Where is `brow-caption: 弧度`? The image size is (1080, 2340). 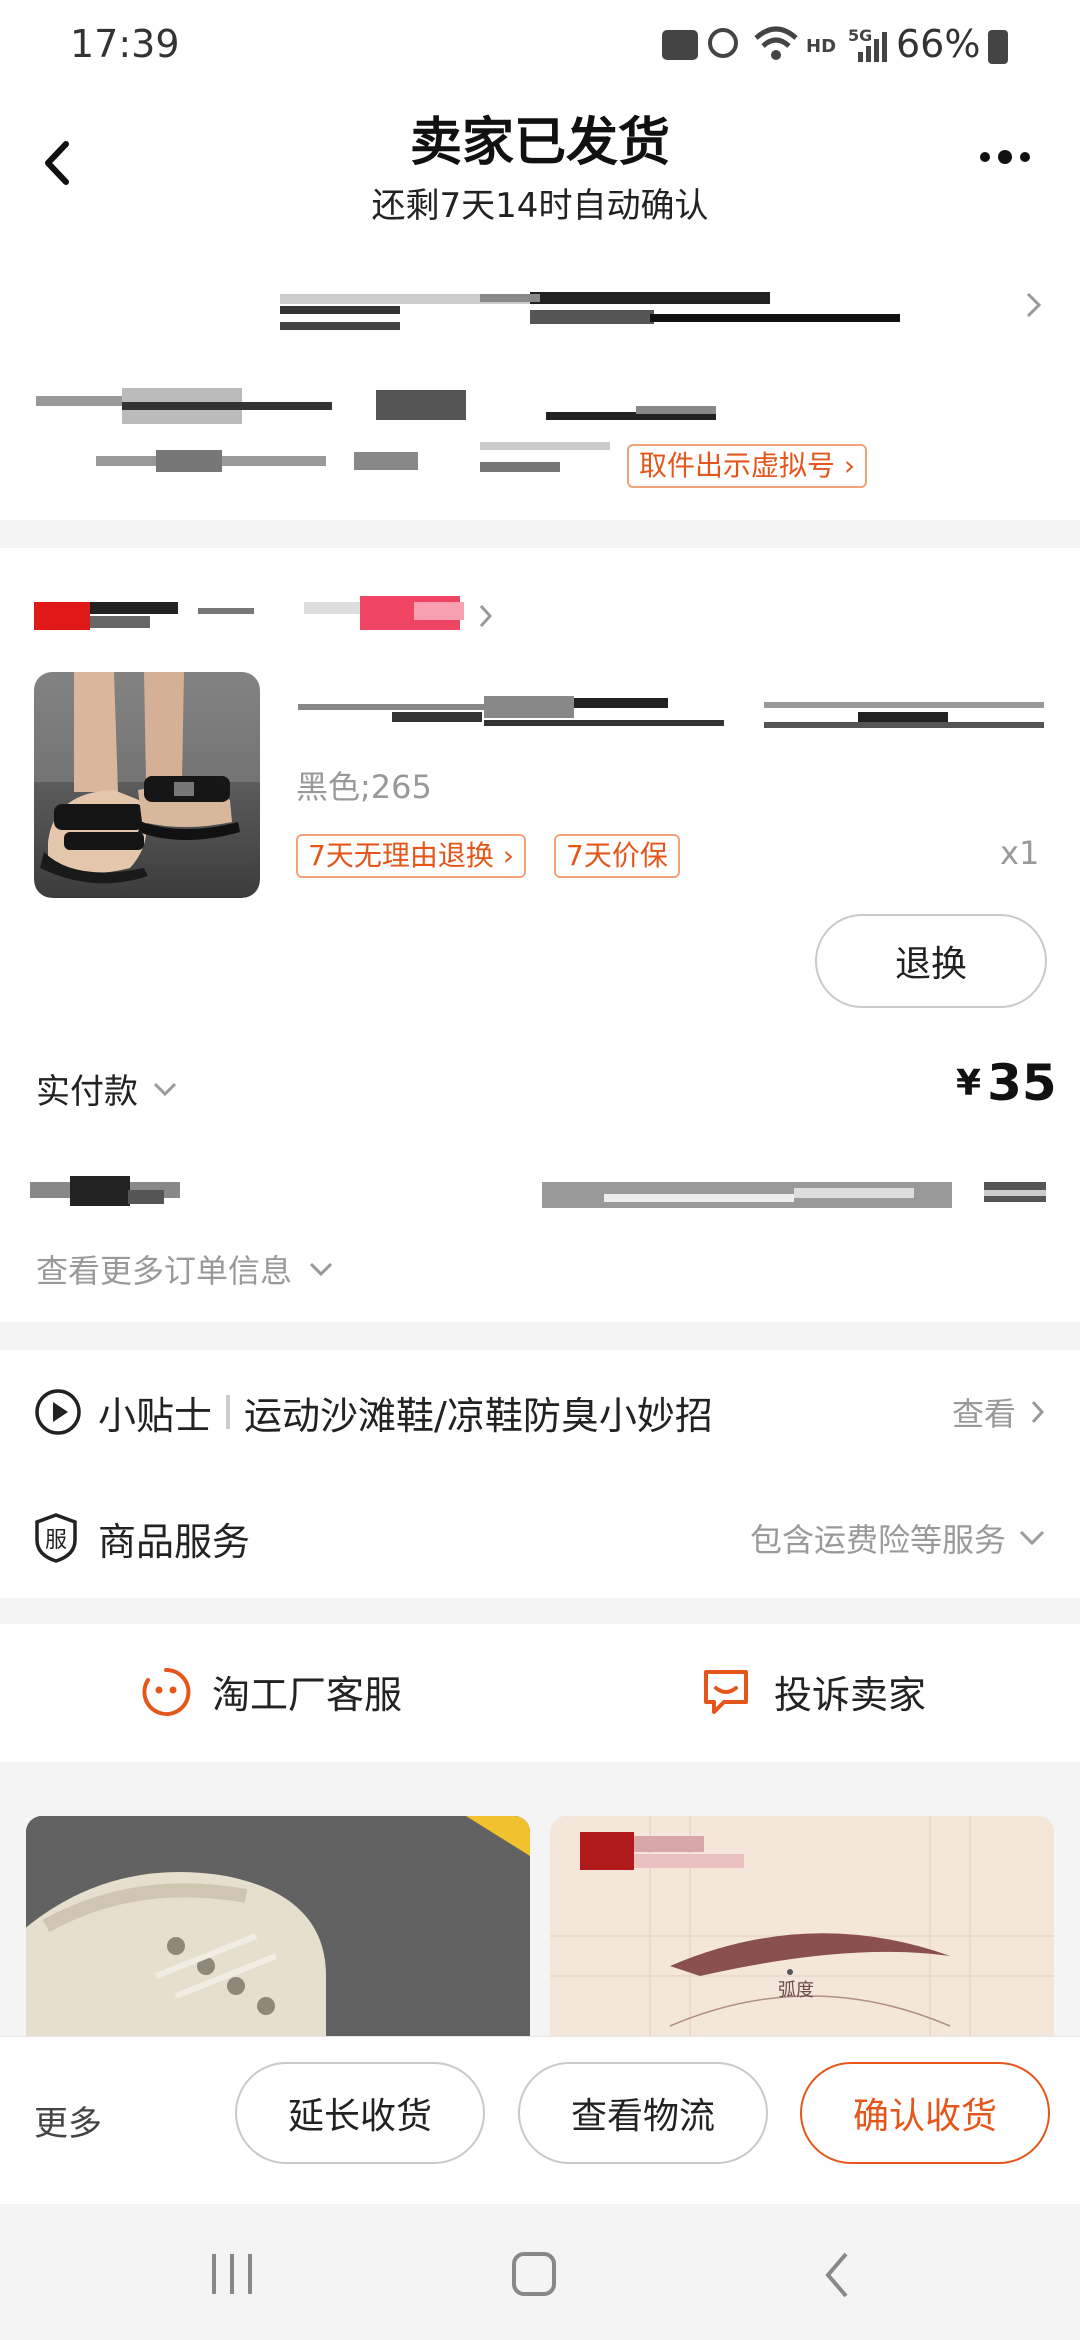 brow-caption: 弧度 is located at coordinates (796, 1990).